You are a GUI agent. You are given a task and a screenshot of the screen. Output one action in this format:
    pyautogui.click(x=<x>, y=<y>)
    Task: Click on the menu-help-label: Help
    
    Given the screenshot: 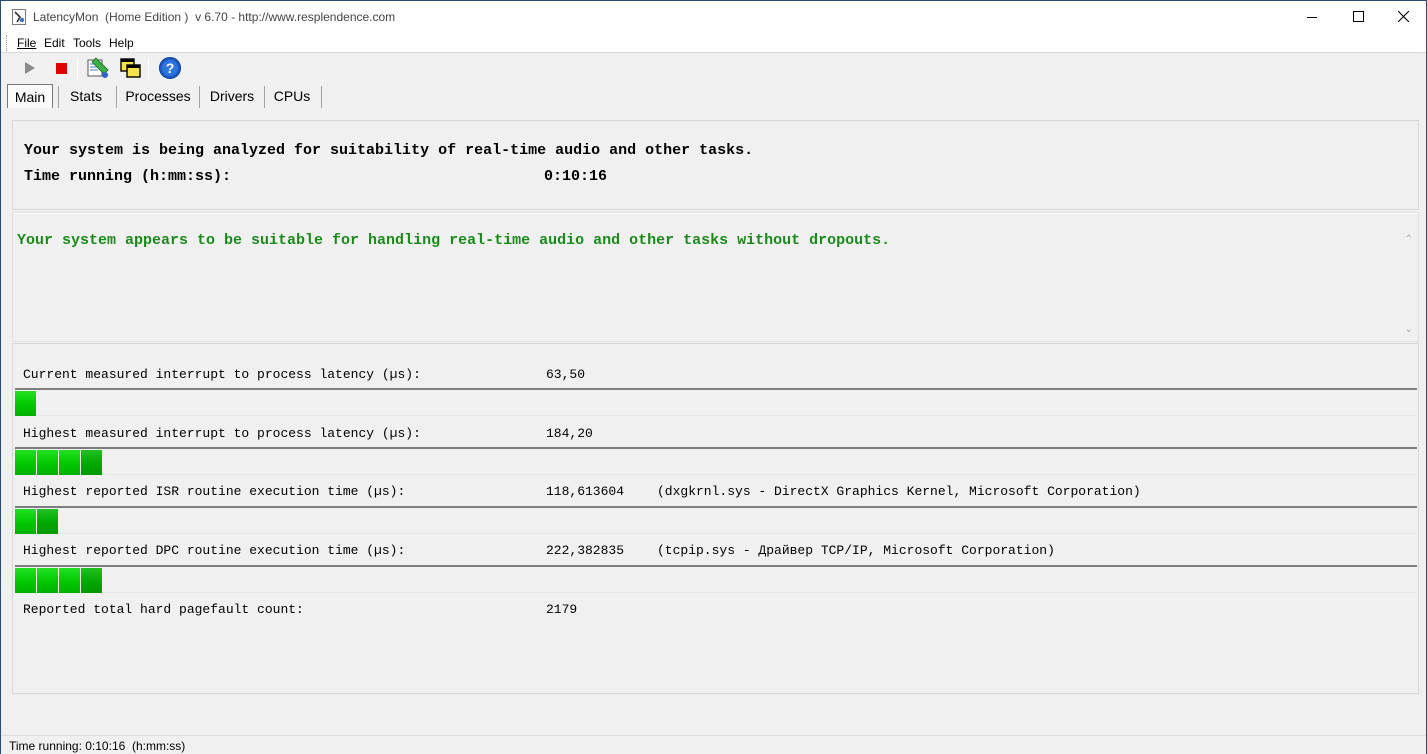 What is the action you would take?
    pyautogui.click(x=121, y=43)
    